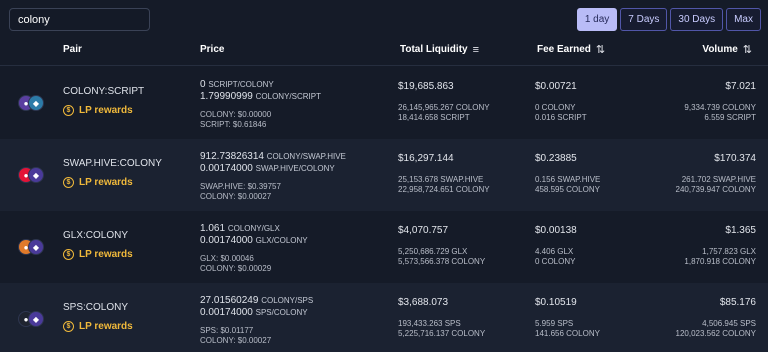  What do you see at coordinates (716, 333) in the screenshot?
I see `volume-amount: 120,023.562 COLONY` at bounding box center [716, 333].